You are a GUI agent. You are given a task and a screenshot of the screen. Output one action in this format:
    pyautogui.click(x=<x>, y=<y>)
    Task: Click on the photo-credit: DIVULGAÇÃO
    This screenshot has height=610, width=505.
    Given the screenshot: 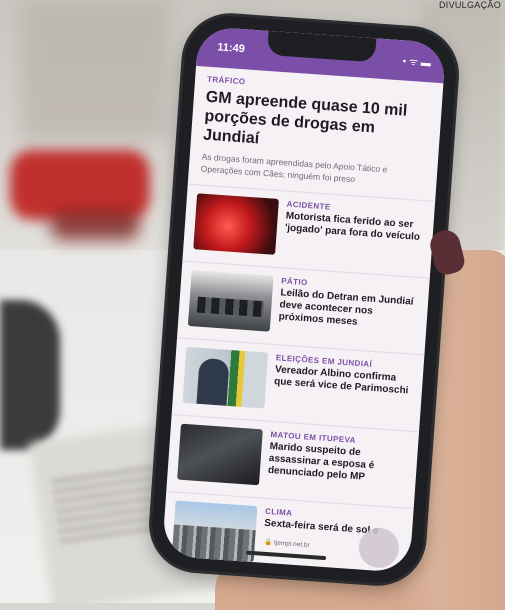 What is the action you would take?
    pyautogui.click(x=469, y=5)
    